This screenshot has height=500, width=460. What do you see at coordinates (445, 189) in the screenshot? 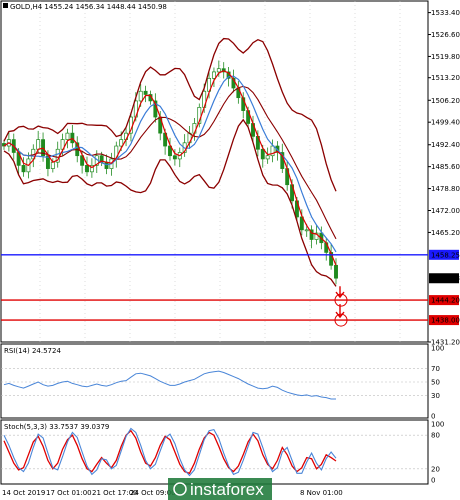
I see `y-tick-label: 1478.80` at bounding box center [445, 189].